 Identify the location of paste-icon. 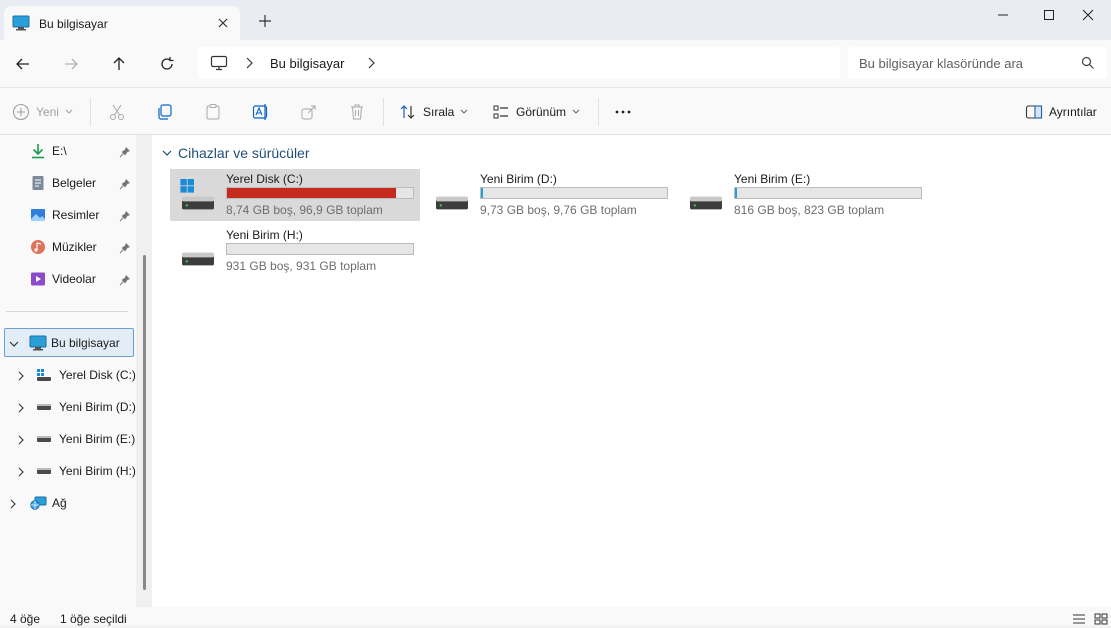
(213, 112).